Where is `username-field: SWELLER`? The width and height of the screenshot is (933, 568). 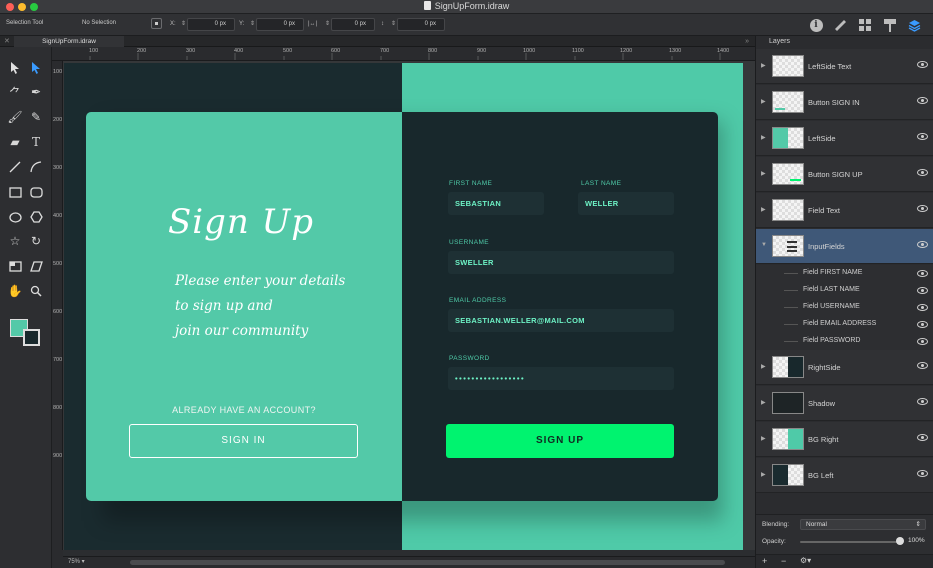
username-field: SWELLER is located at coordinates (561, 262).